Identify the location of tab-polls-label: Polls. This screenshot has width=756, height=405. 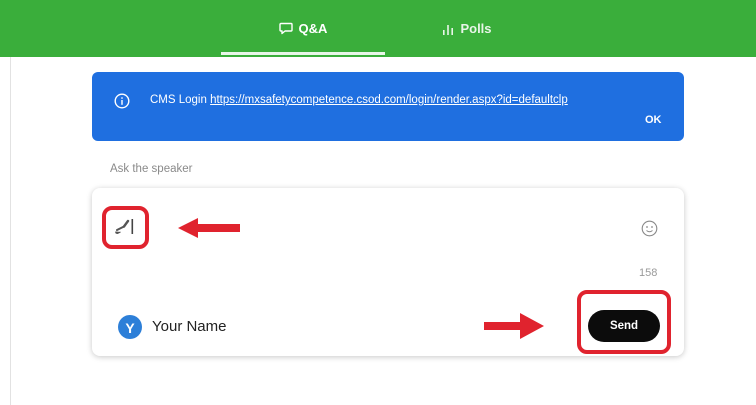
(476, 28).